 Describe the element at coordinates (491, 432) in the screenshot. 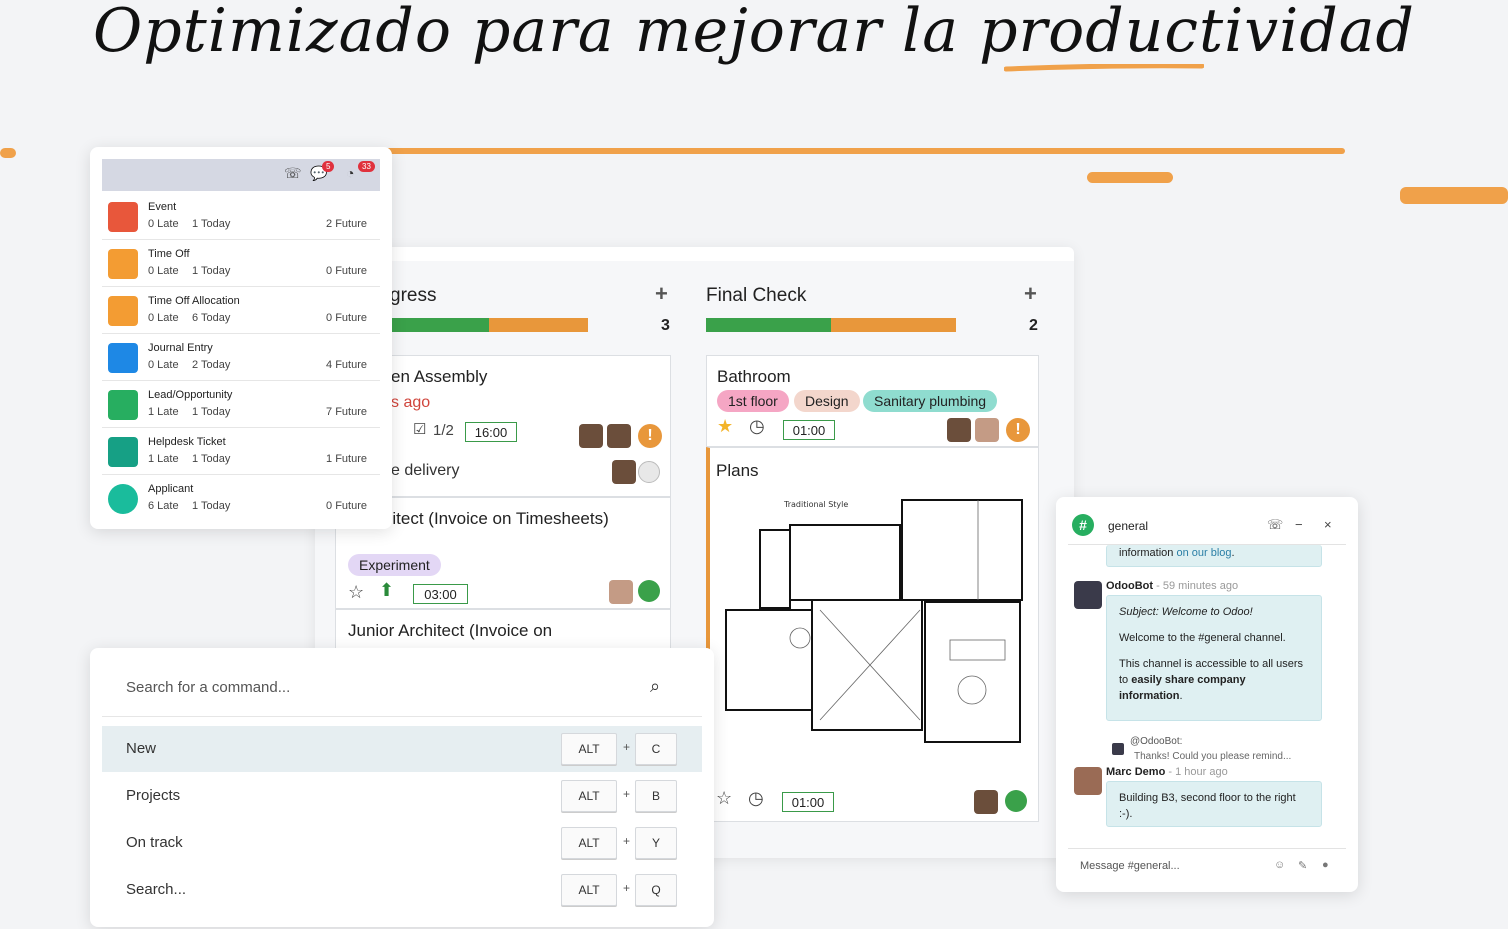

I see `time-field: 16:00` at that location.